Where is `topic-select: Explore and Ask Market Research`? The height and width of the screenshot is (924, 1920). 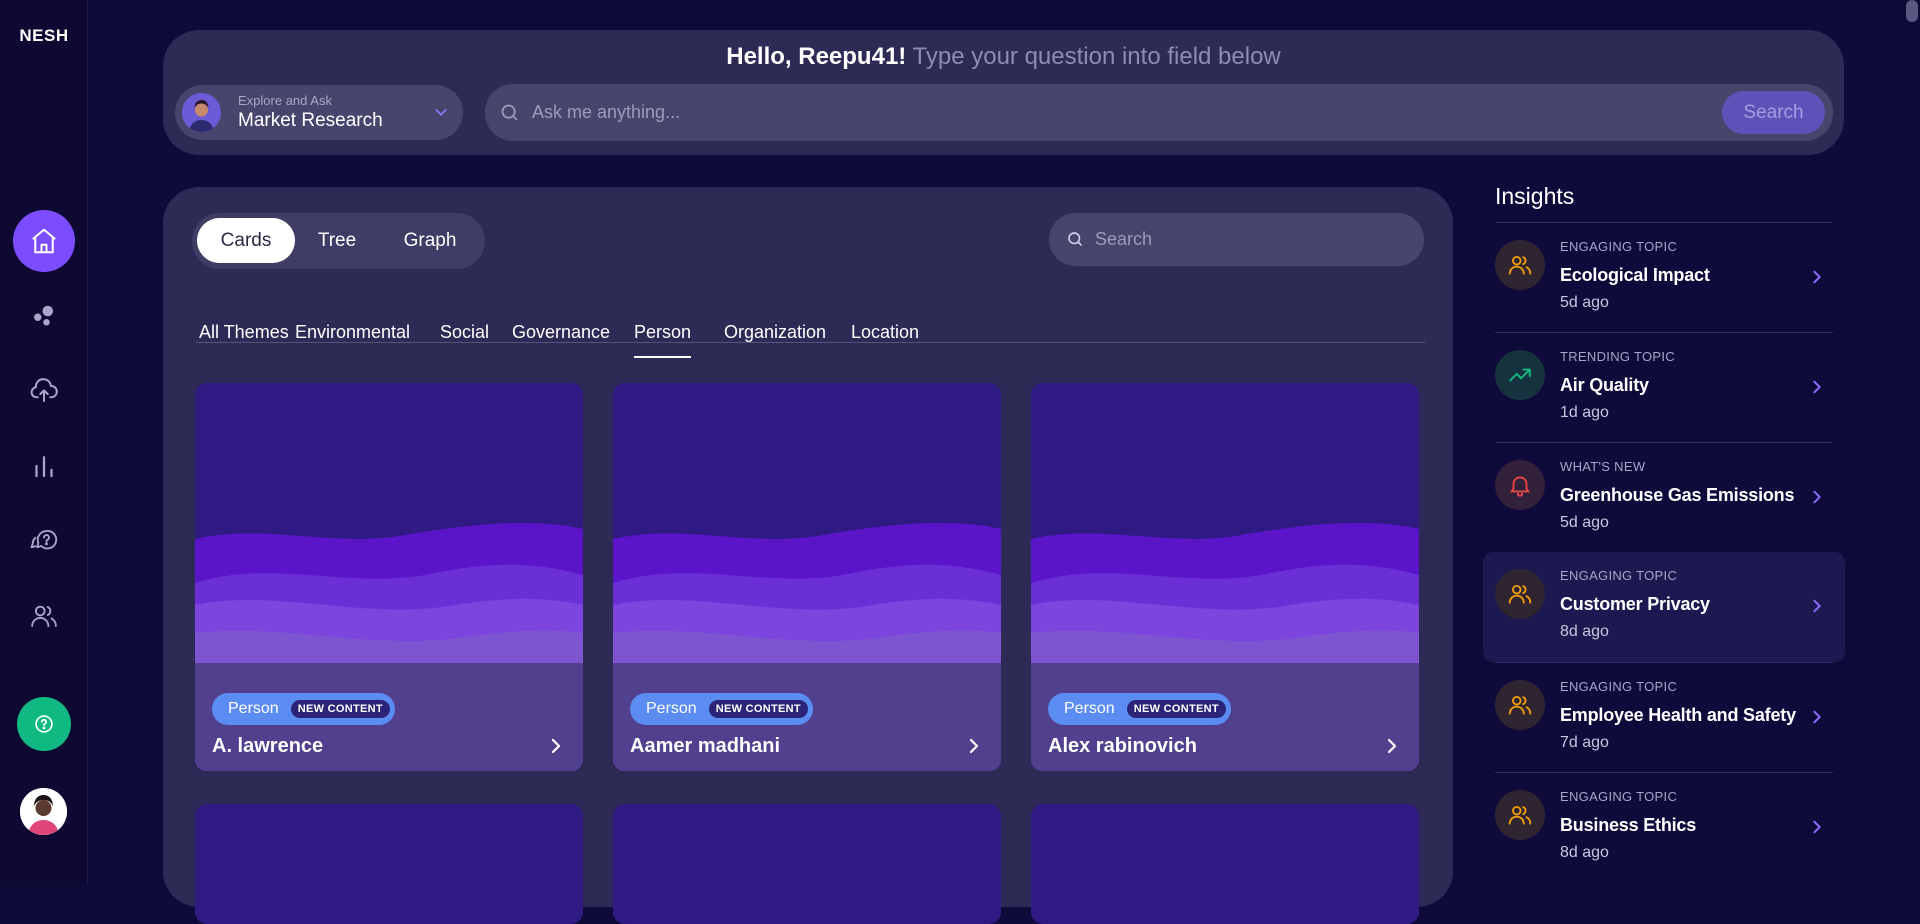
topic-select: Explore and Ask Market Research is located at coordinates (319, 112).